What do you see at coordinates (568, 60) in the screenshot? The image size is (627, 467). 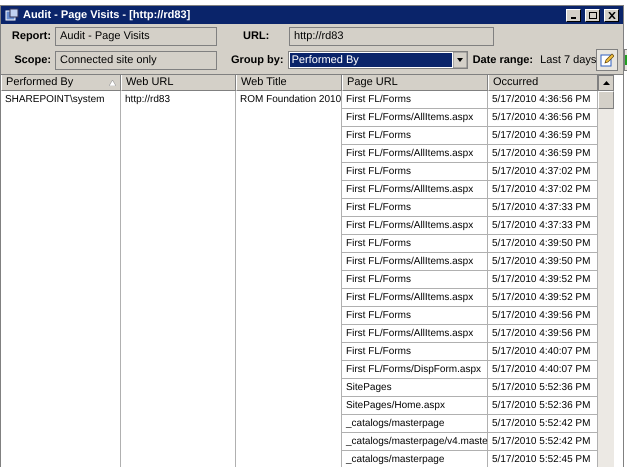 I see `date-range-value: Last 7 days` at bounding box center [568, 60].